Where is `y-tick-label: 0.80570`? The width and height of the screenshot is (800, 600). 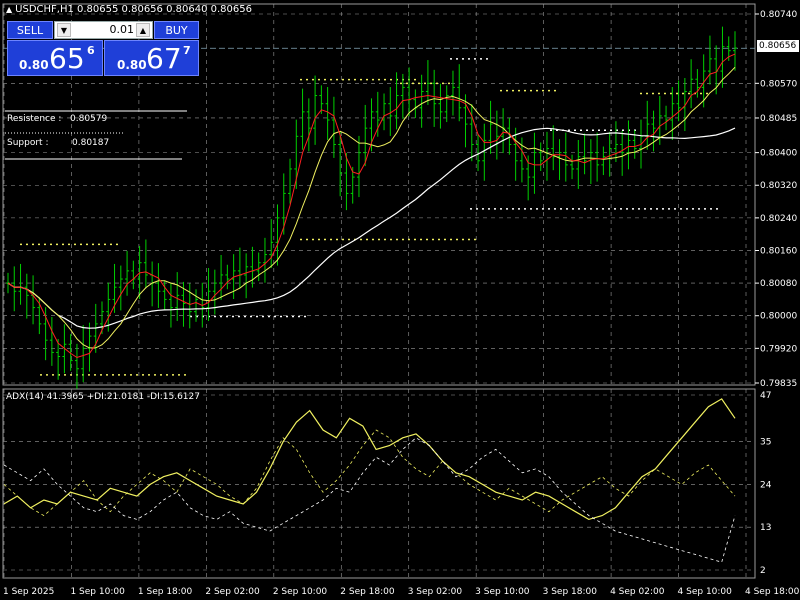 y-tick-label: 0.80570 is located at coordinates (778, 84).